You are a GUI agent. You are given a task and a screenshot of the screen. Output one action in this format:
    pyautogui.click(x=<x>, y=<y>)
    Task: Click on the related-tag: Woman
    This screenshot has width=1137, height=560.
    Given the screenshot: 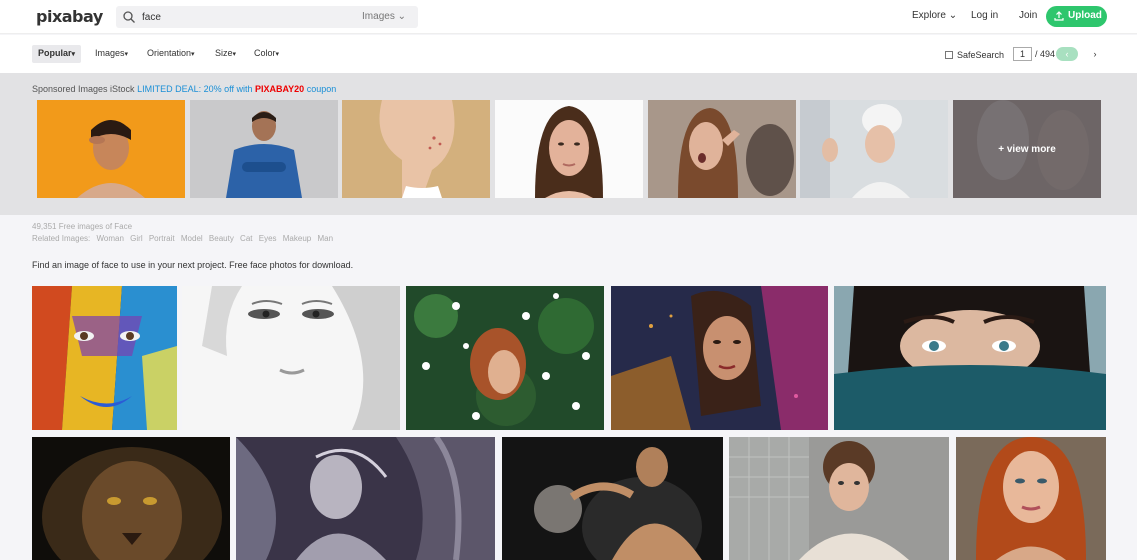 What is the action you would take?
    pyautogui.click(x=110, y=238)
    